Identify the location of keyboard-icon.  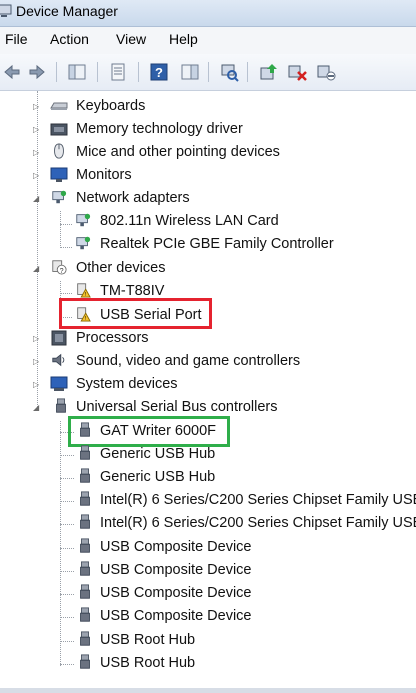
(59, 106).